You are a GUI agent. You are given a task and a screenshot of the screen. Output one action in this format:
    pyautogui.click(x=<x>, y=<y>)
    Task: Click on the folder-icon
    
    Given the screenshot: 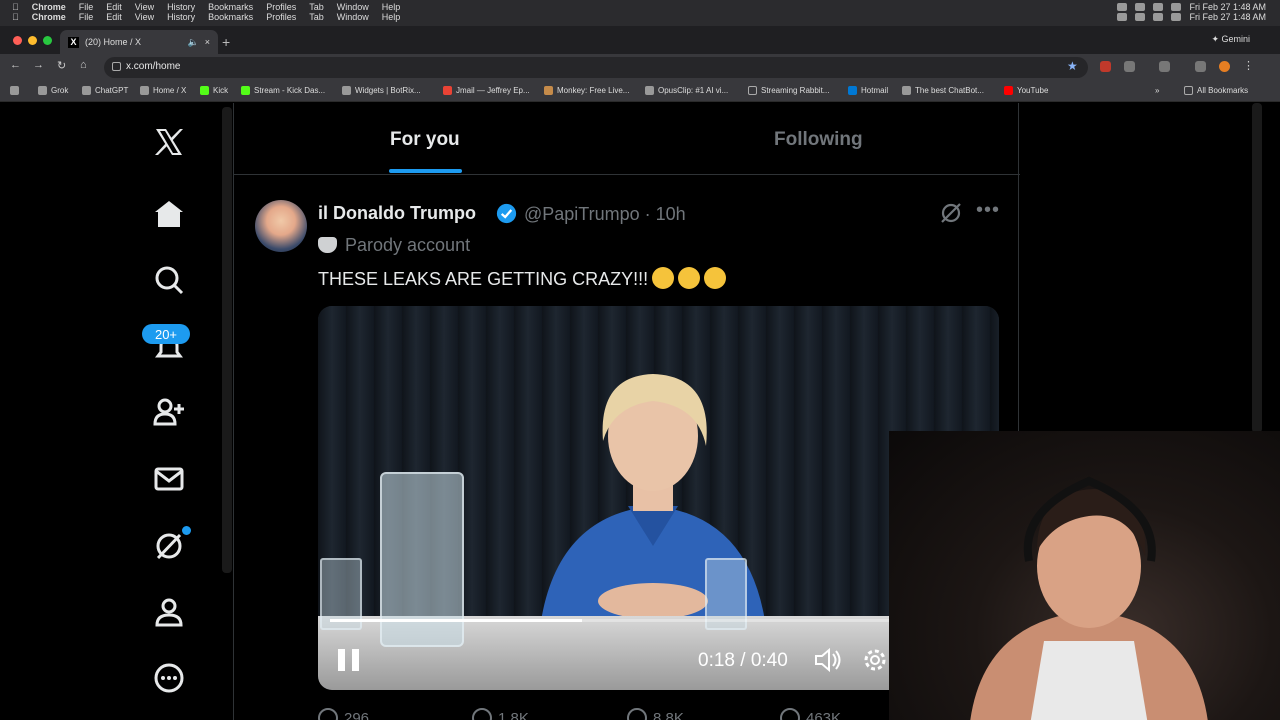 What is the action you would take?
    pyautogui.click(x=1188, y=90)
    